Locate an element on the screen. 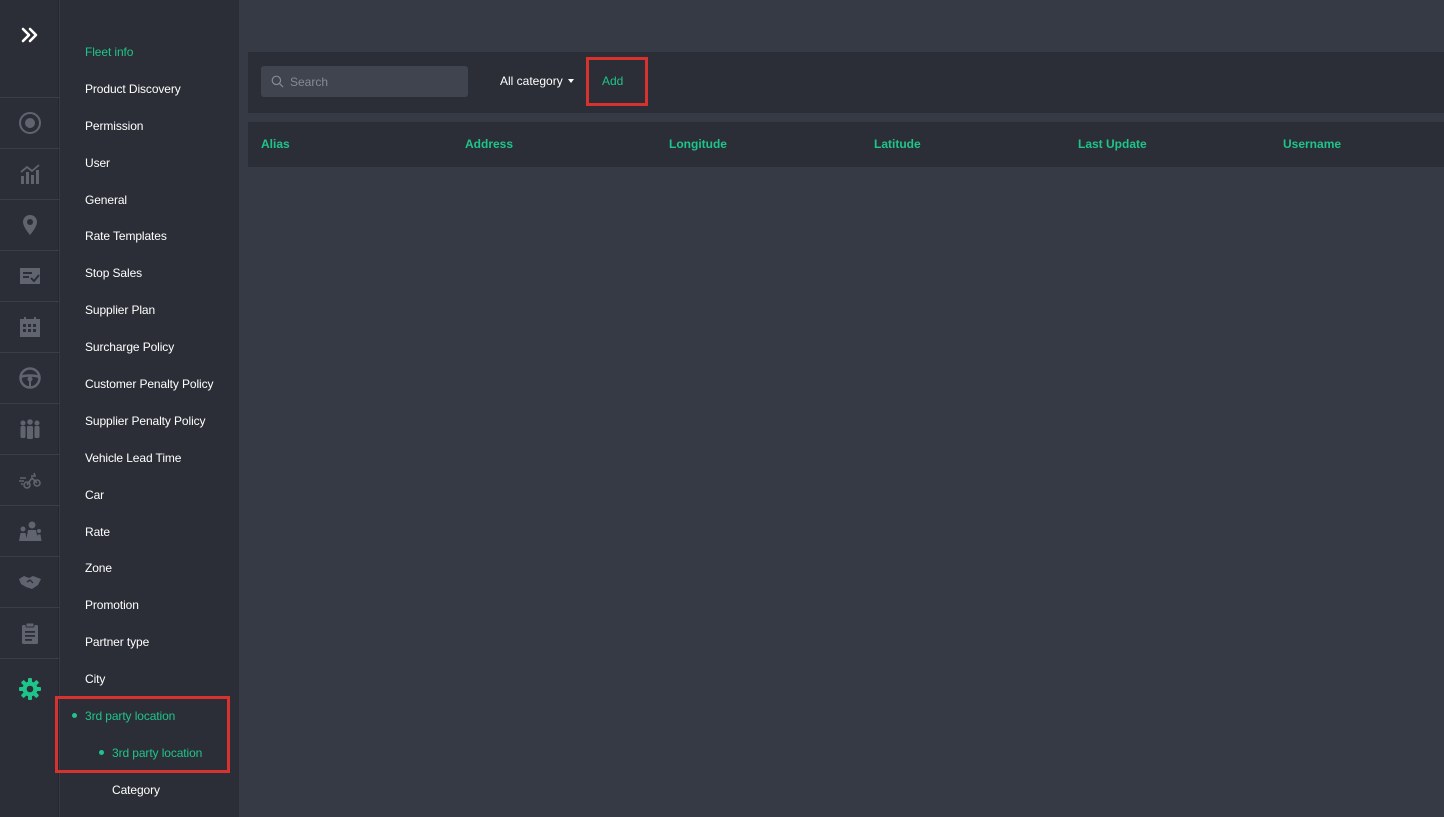 The width and height of the screenshot is (1444, 817). menu-item-rate-templates: Rate Templates is located at coordinates (126, 236).